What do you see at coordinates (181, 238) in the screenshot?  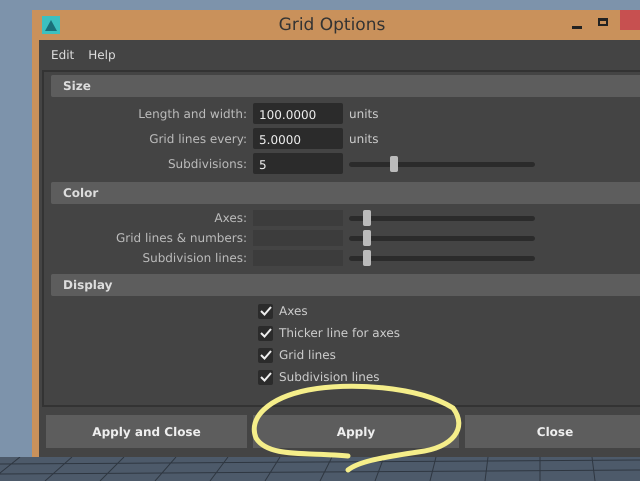 I see `field-label: Grid lines & numbers:` at bounding box center [181, 238].